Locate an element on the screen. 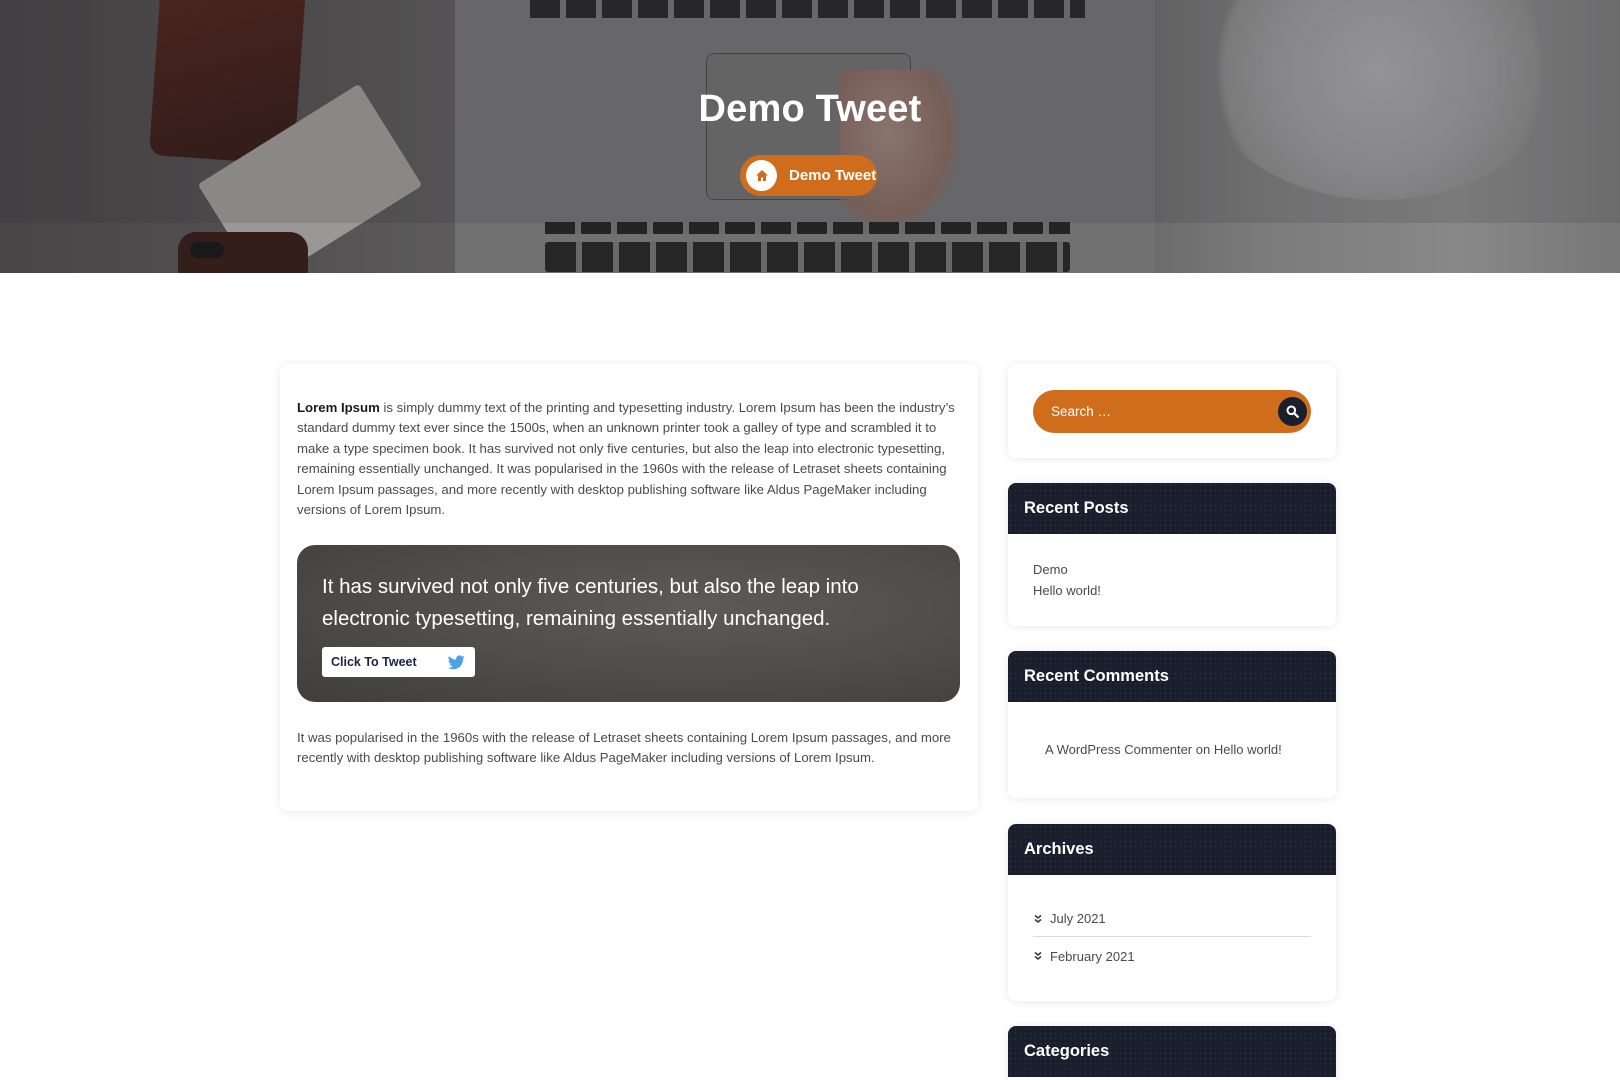  breadcrumb: Demo Tweet is located at coordinates (808, 175).